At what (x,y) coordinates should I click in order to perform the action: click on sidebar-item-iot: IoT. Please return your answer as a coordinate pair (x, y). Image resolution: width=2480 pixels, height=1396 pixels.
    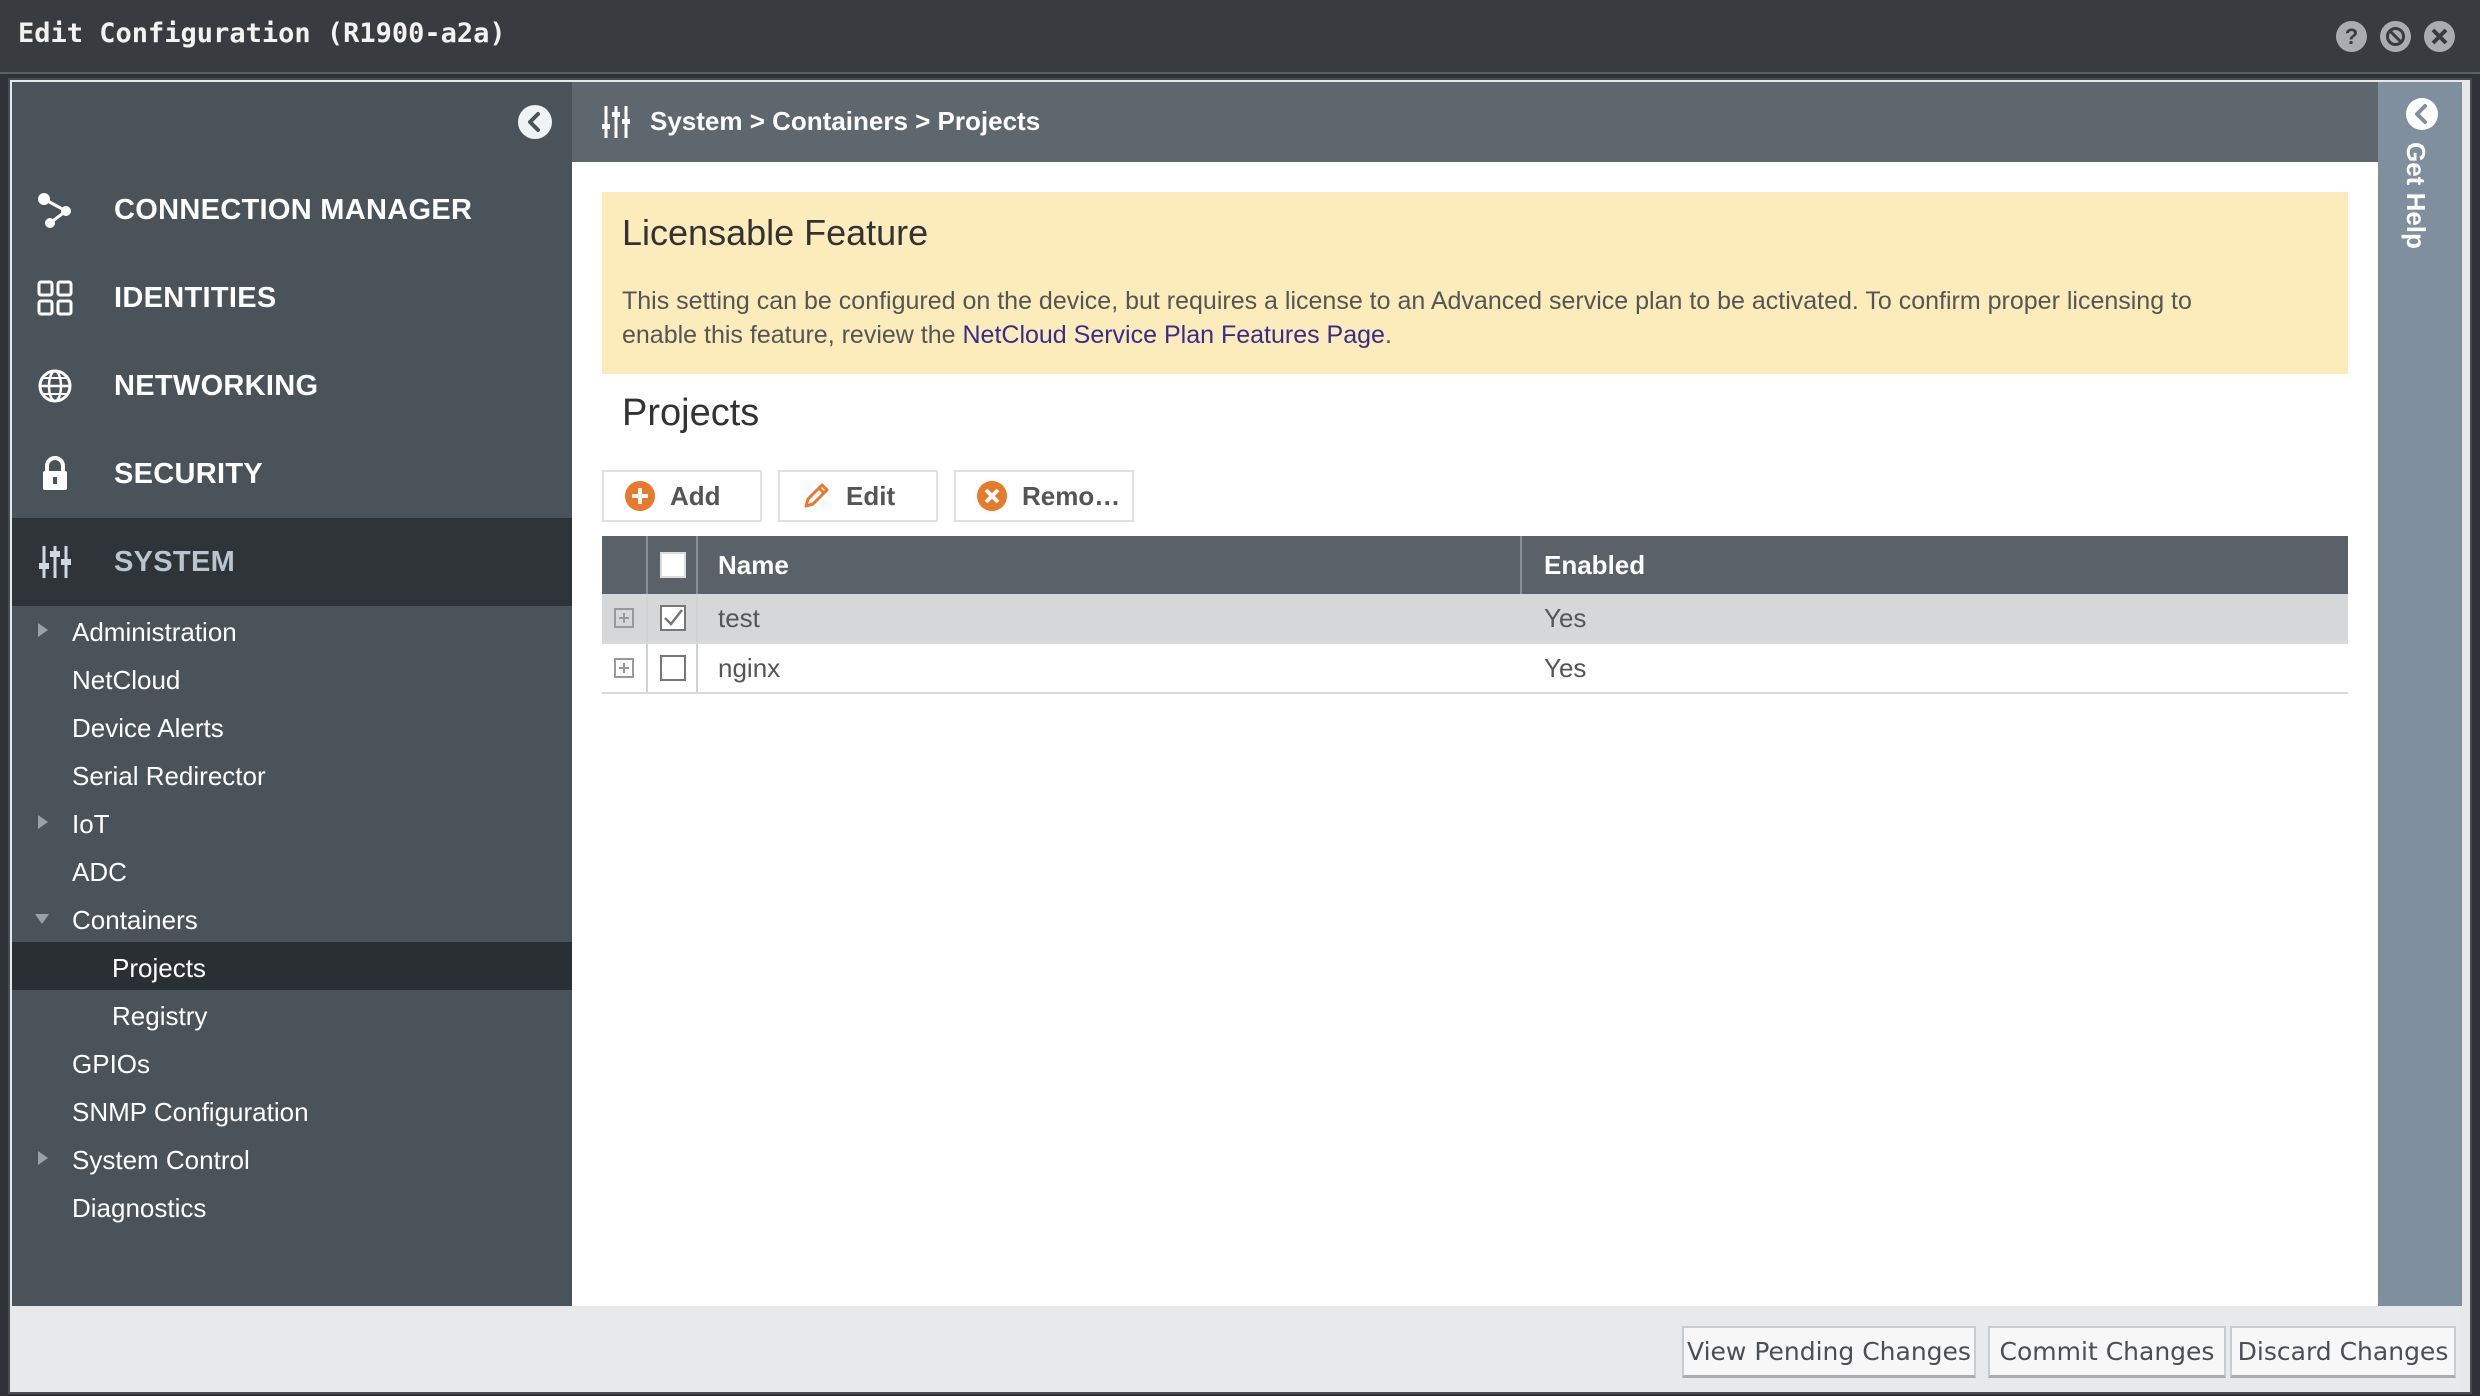
    Looking at the image, I should click on (292, 822).